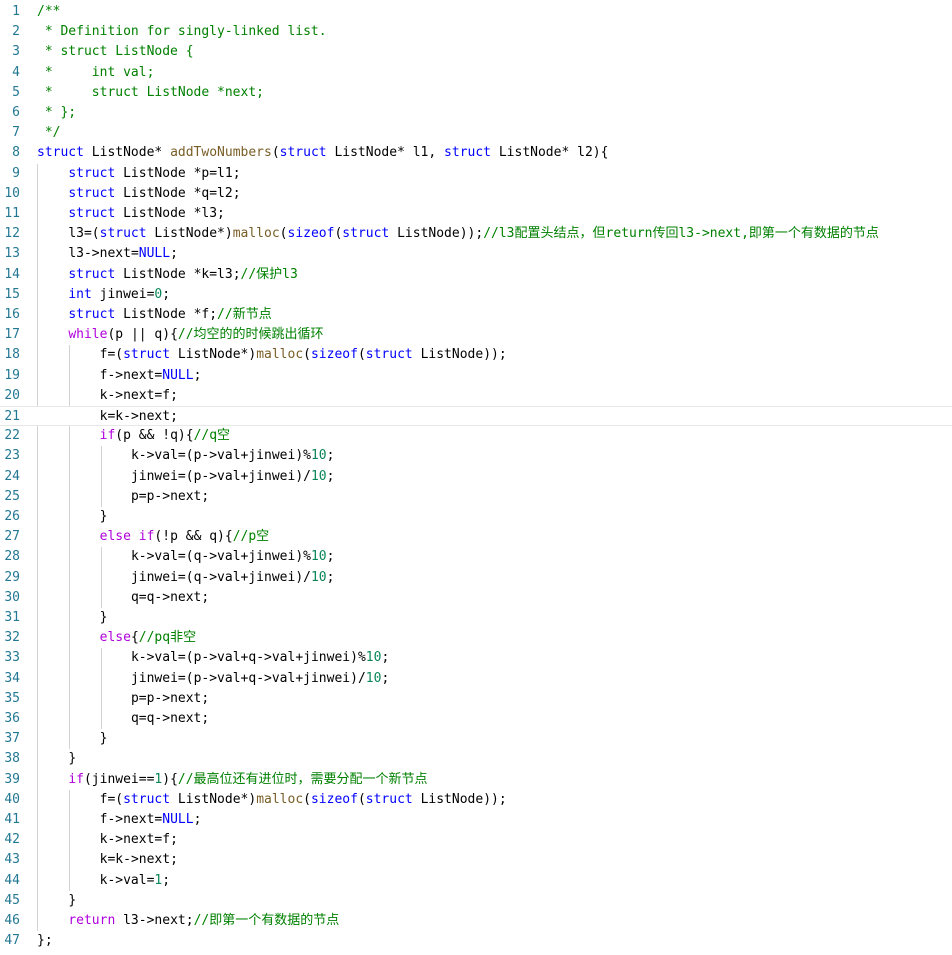 This screenshot has width=952, height=955. What do you see at coordinates (476, 396) in the screenshot?
I see `code-line: 20 k->next=f;` at bounding box center [476, 396].